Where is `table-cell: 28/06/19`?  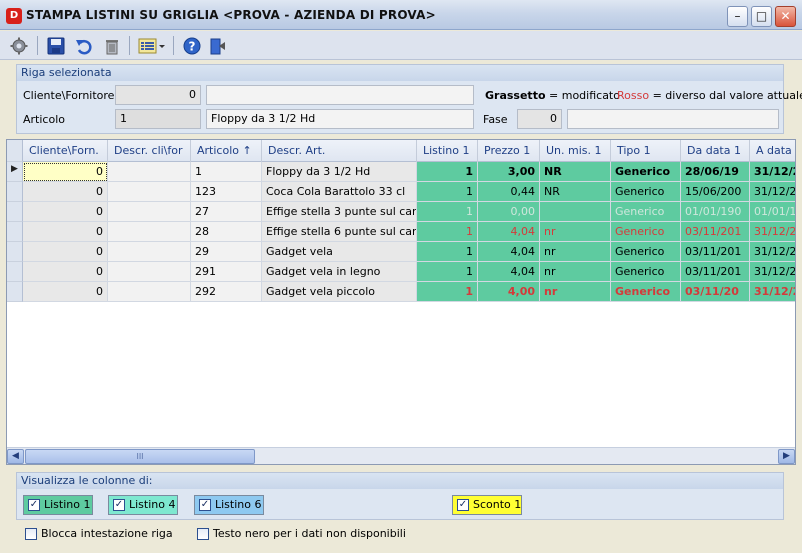 table-cell: 28/06/19 is located at coordinates (715, 172).